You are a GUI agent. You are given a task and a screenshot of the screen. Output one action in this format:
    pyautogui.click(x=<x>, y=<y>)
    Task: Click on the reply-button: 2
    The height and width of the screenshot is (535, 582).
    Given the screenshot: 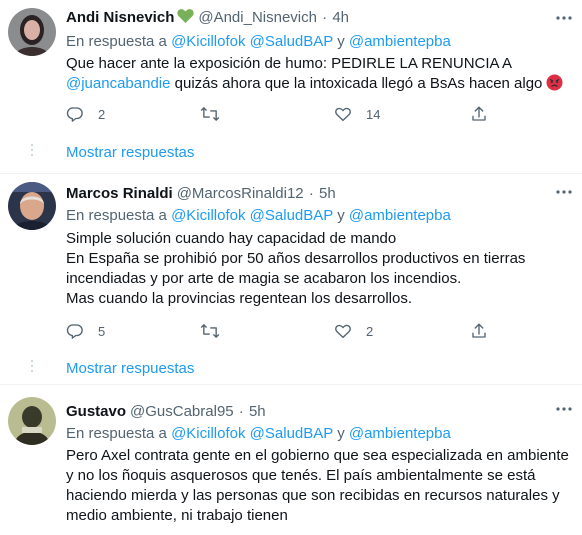 What is the action you would take?
    pyautogui.click(x=85, y=114)
    